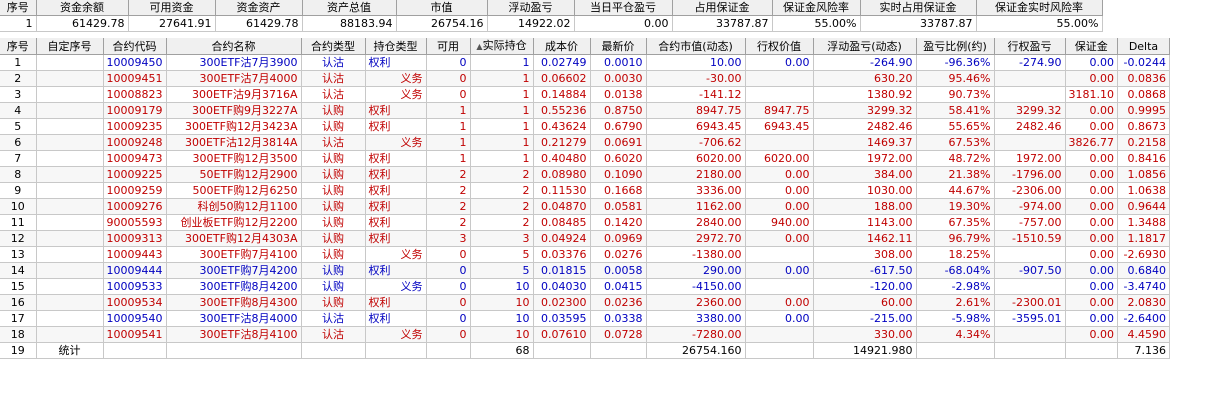 The image size is (1205, 410). What do you see at coordinates (448, 126) in the screenshot?
I see `cell-available-qty: 1` at bounding box center [448, 126].